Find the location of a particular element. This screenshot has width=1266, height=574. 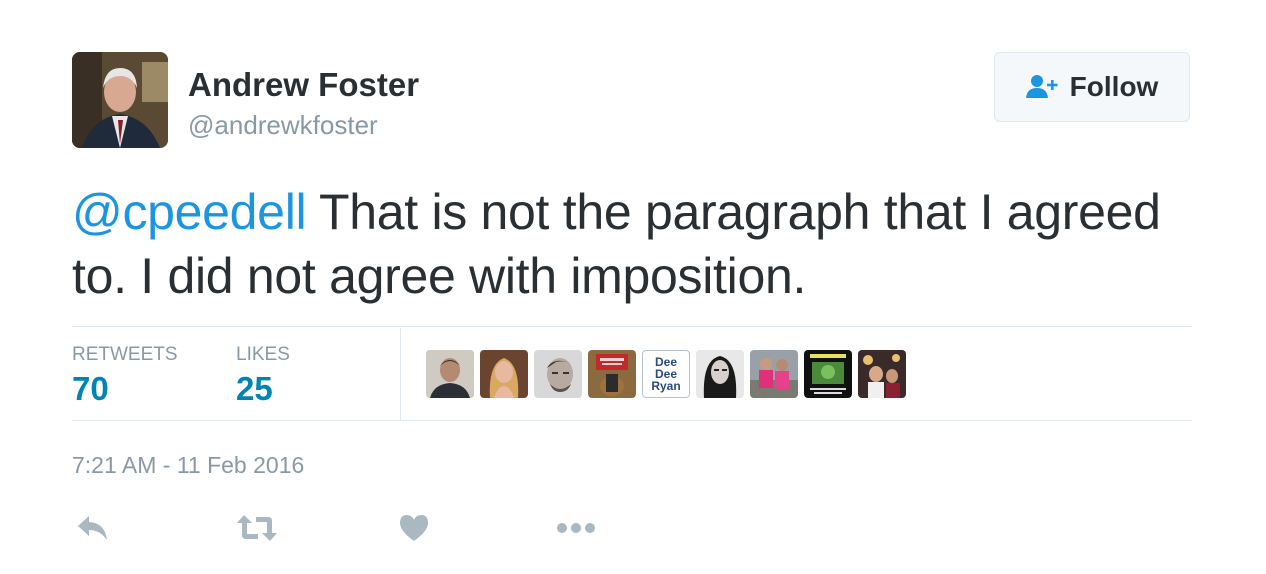

retweet-button is located at coordinates (257, 530).